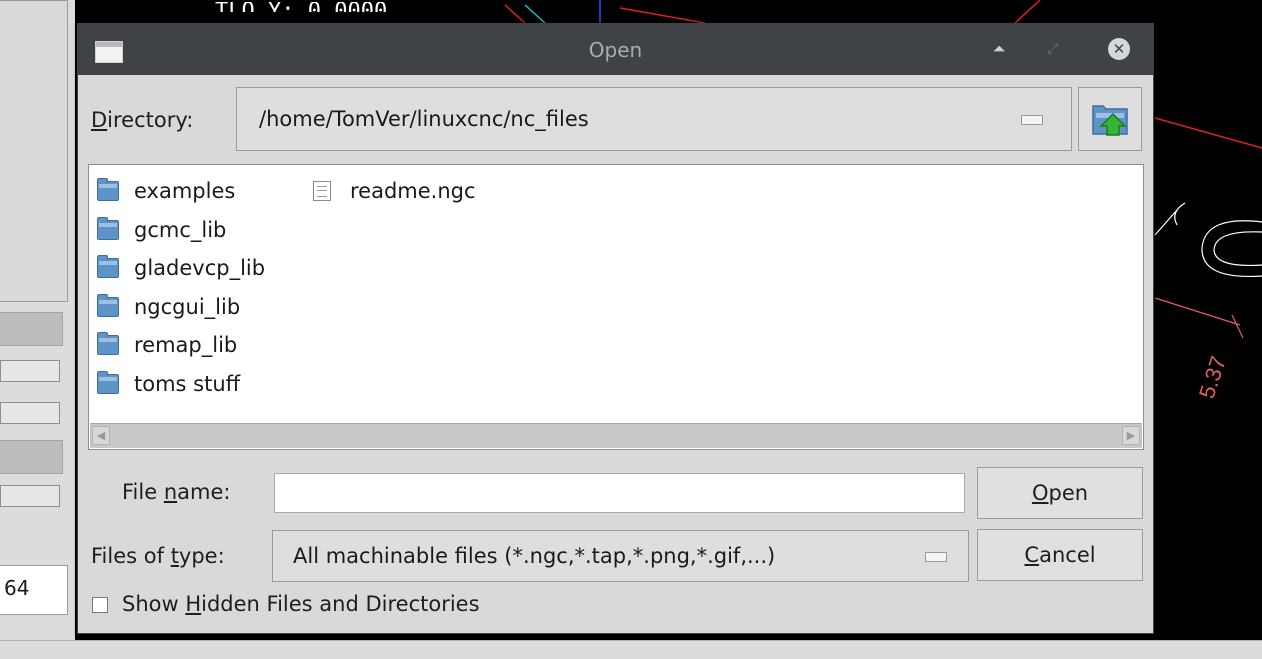  I want to click on close-icon: ✕, so click(1119, 49).